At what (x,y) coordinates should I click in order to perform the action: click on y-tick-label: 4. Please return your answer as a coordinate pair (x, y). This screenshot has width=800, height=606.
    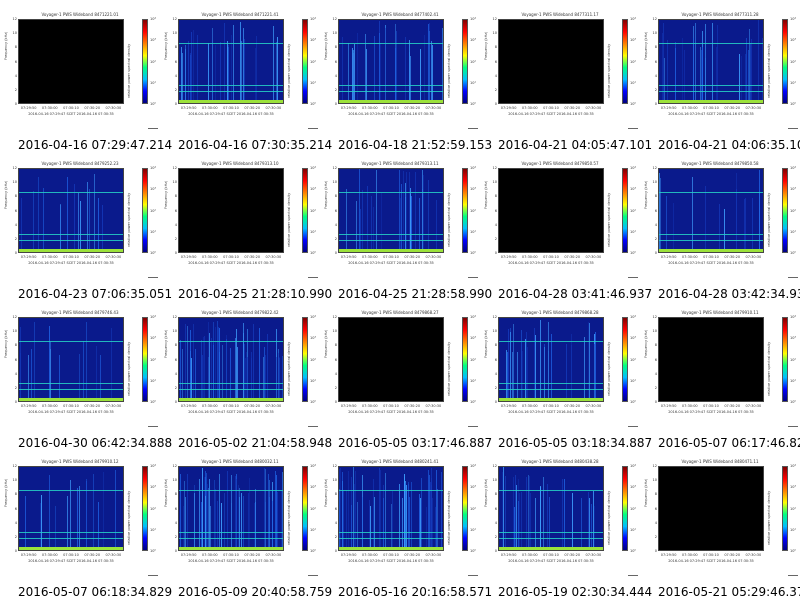
    Looking at the image, I should click on (335, 373).